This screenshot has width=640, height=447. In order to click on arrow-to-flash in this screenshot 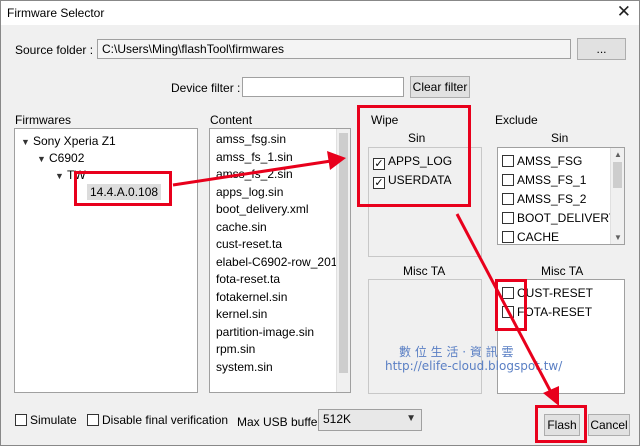, I will do `click(505, 305)`.